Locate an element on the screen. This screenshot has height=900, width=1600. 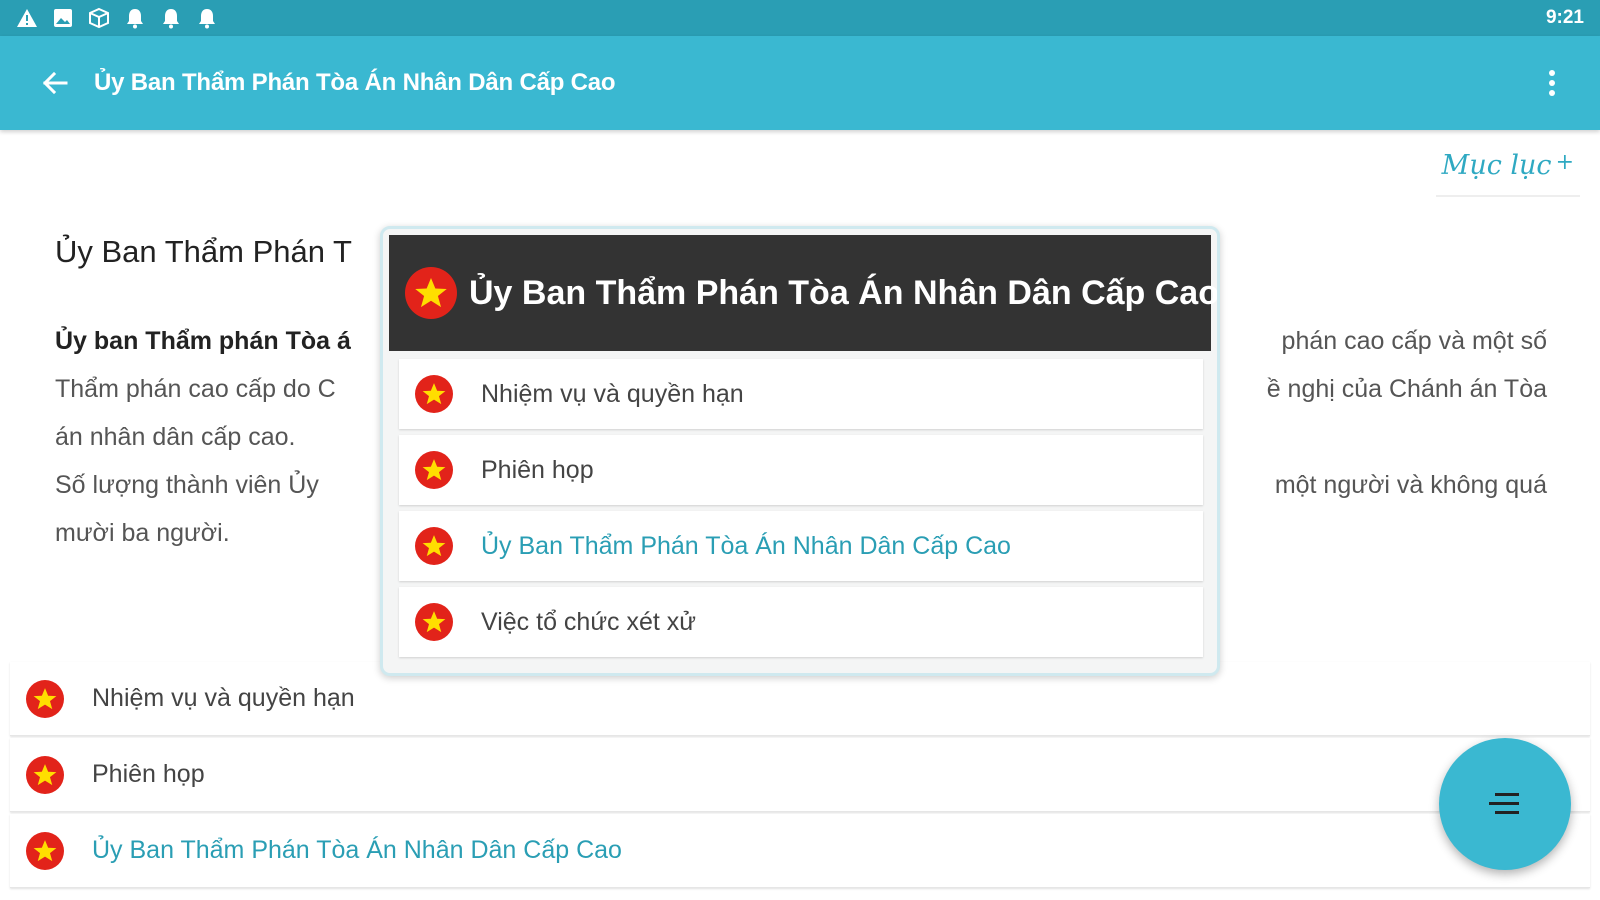
popup-item: Nhiệm vụ và quyền hạn is located at coordinates (801, 394).